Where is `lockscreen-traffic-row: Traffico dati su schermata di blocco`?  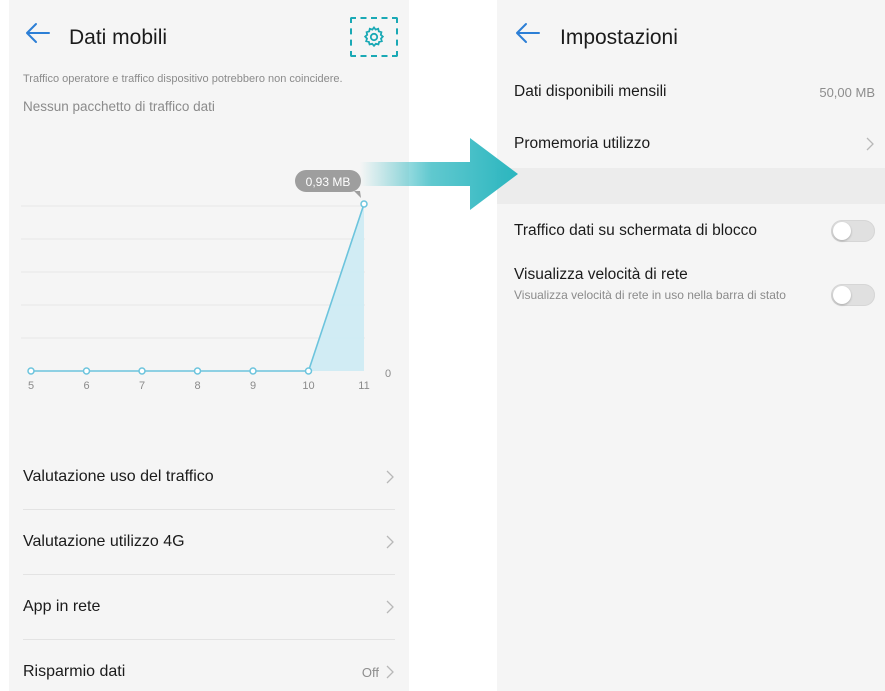 lockscreen-traffic-row: Traffico dati su schermata di blocco is located at coordinates (694, 231).